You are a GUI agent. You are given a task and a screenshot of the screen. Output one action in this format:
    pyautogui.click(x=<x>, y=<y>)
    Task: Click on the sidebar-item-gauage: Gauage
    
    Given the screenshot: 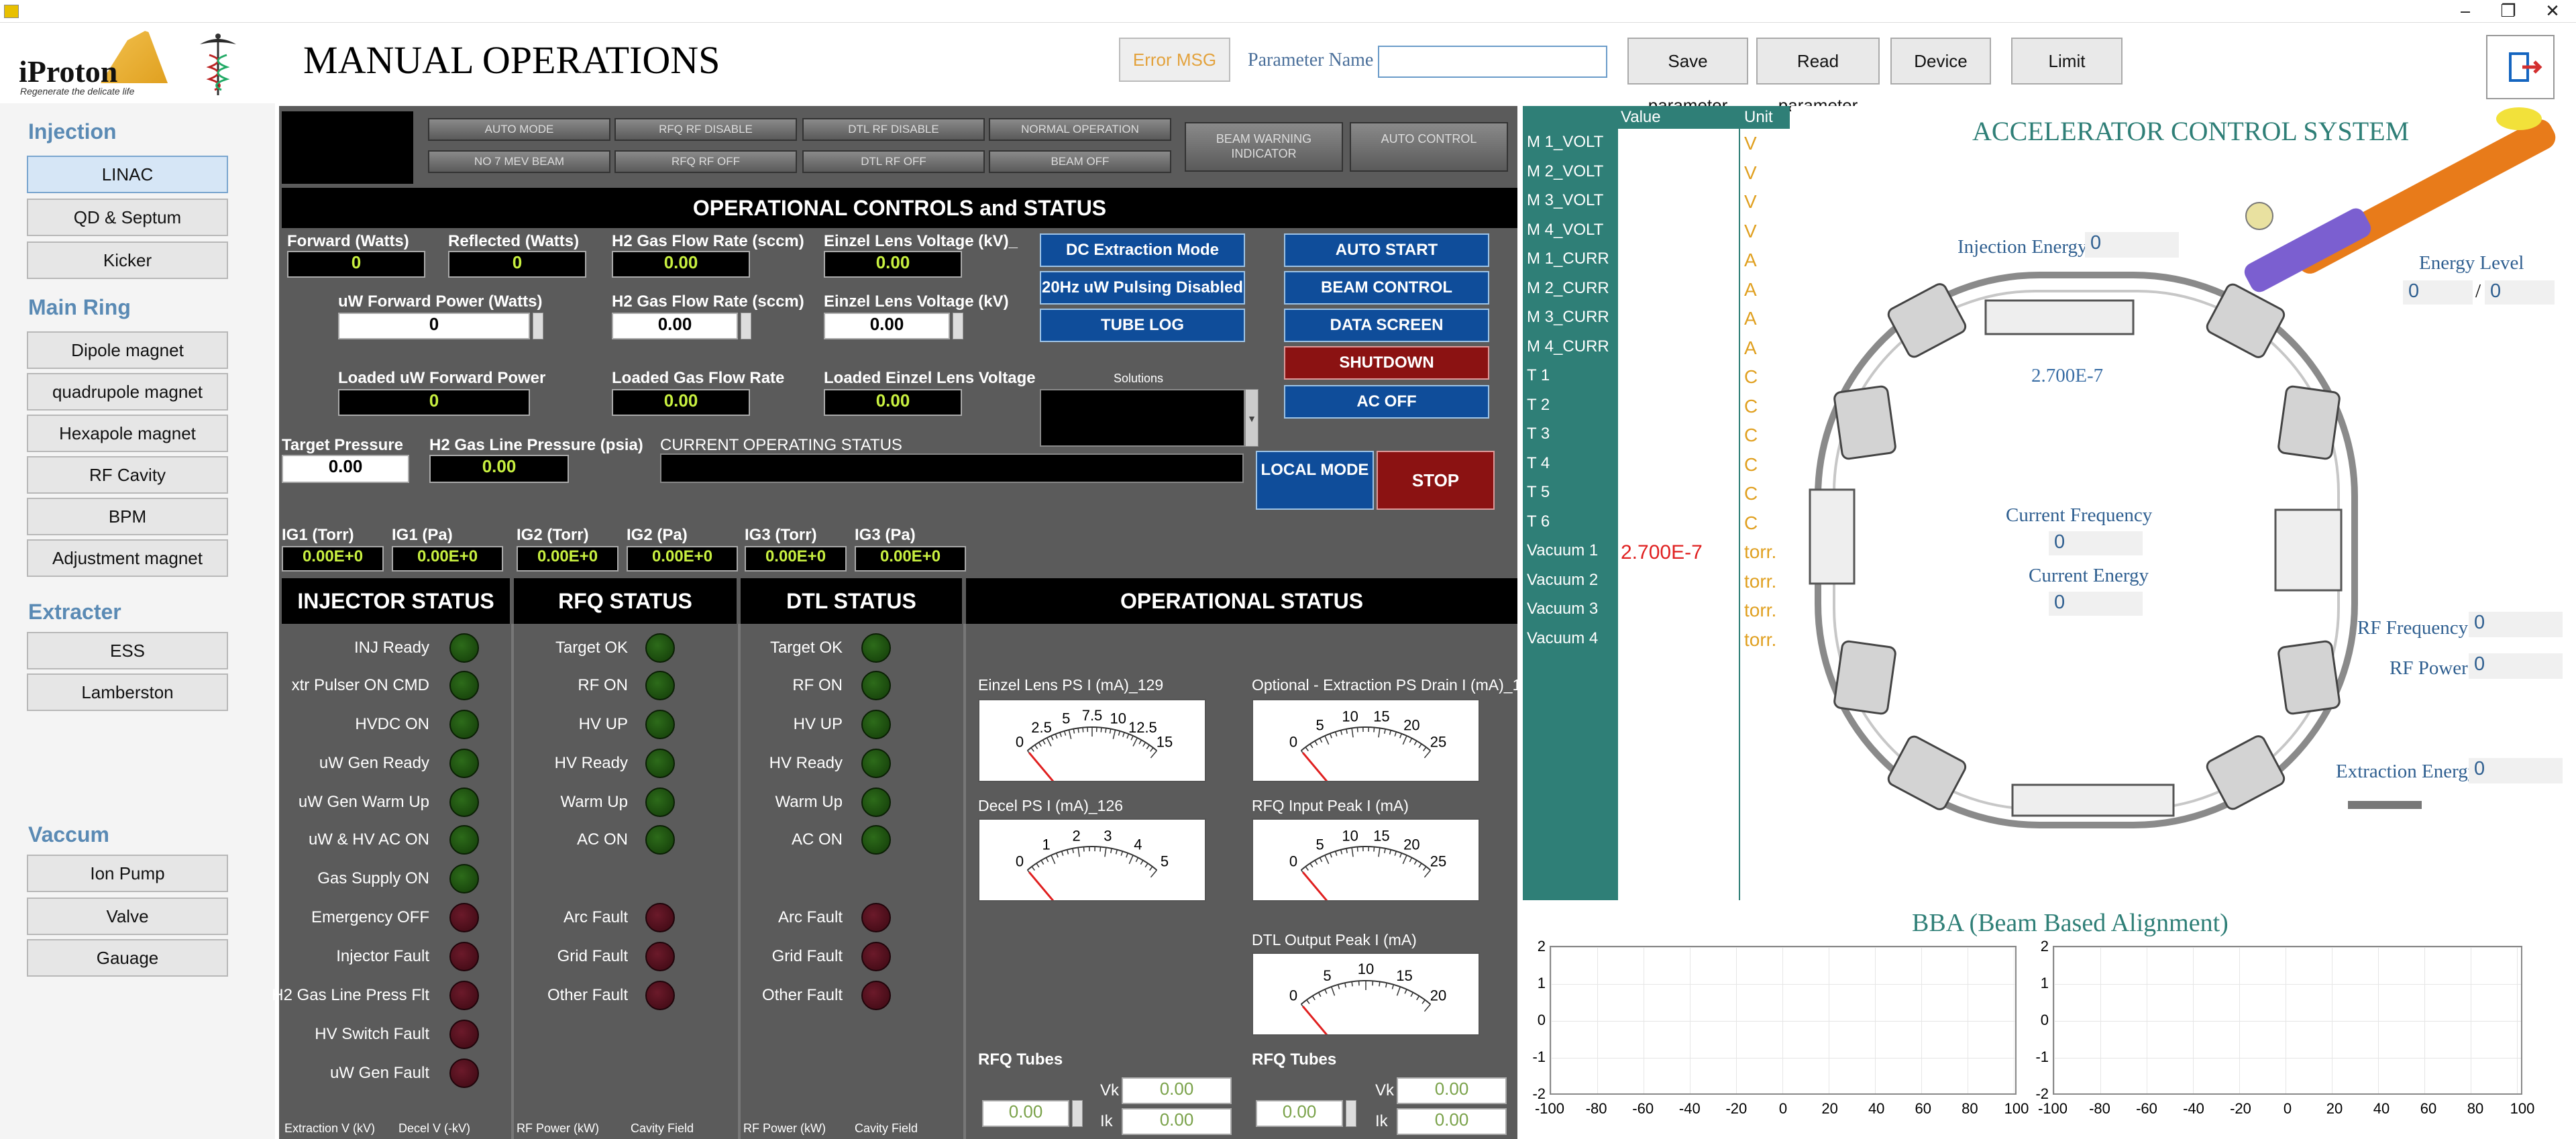 What is the action you would take?
    pyautogui.click(x=127, y=958)
    